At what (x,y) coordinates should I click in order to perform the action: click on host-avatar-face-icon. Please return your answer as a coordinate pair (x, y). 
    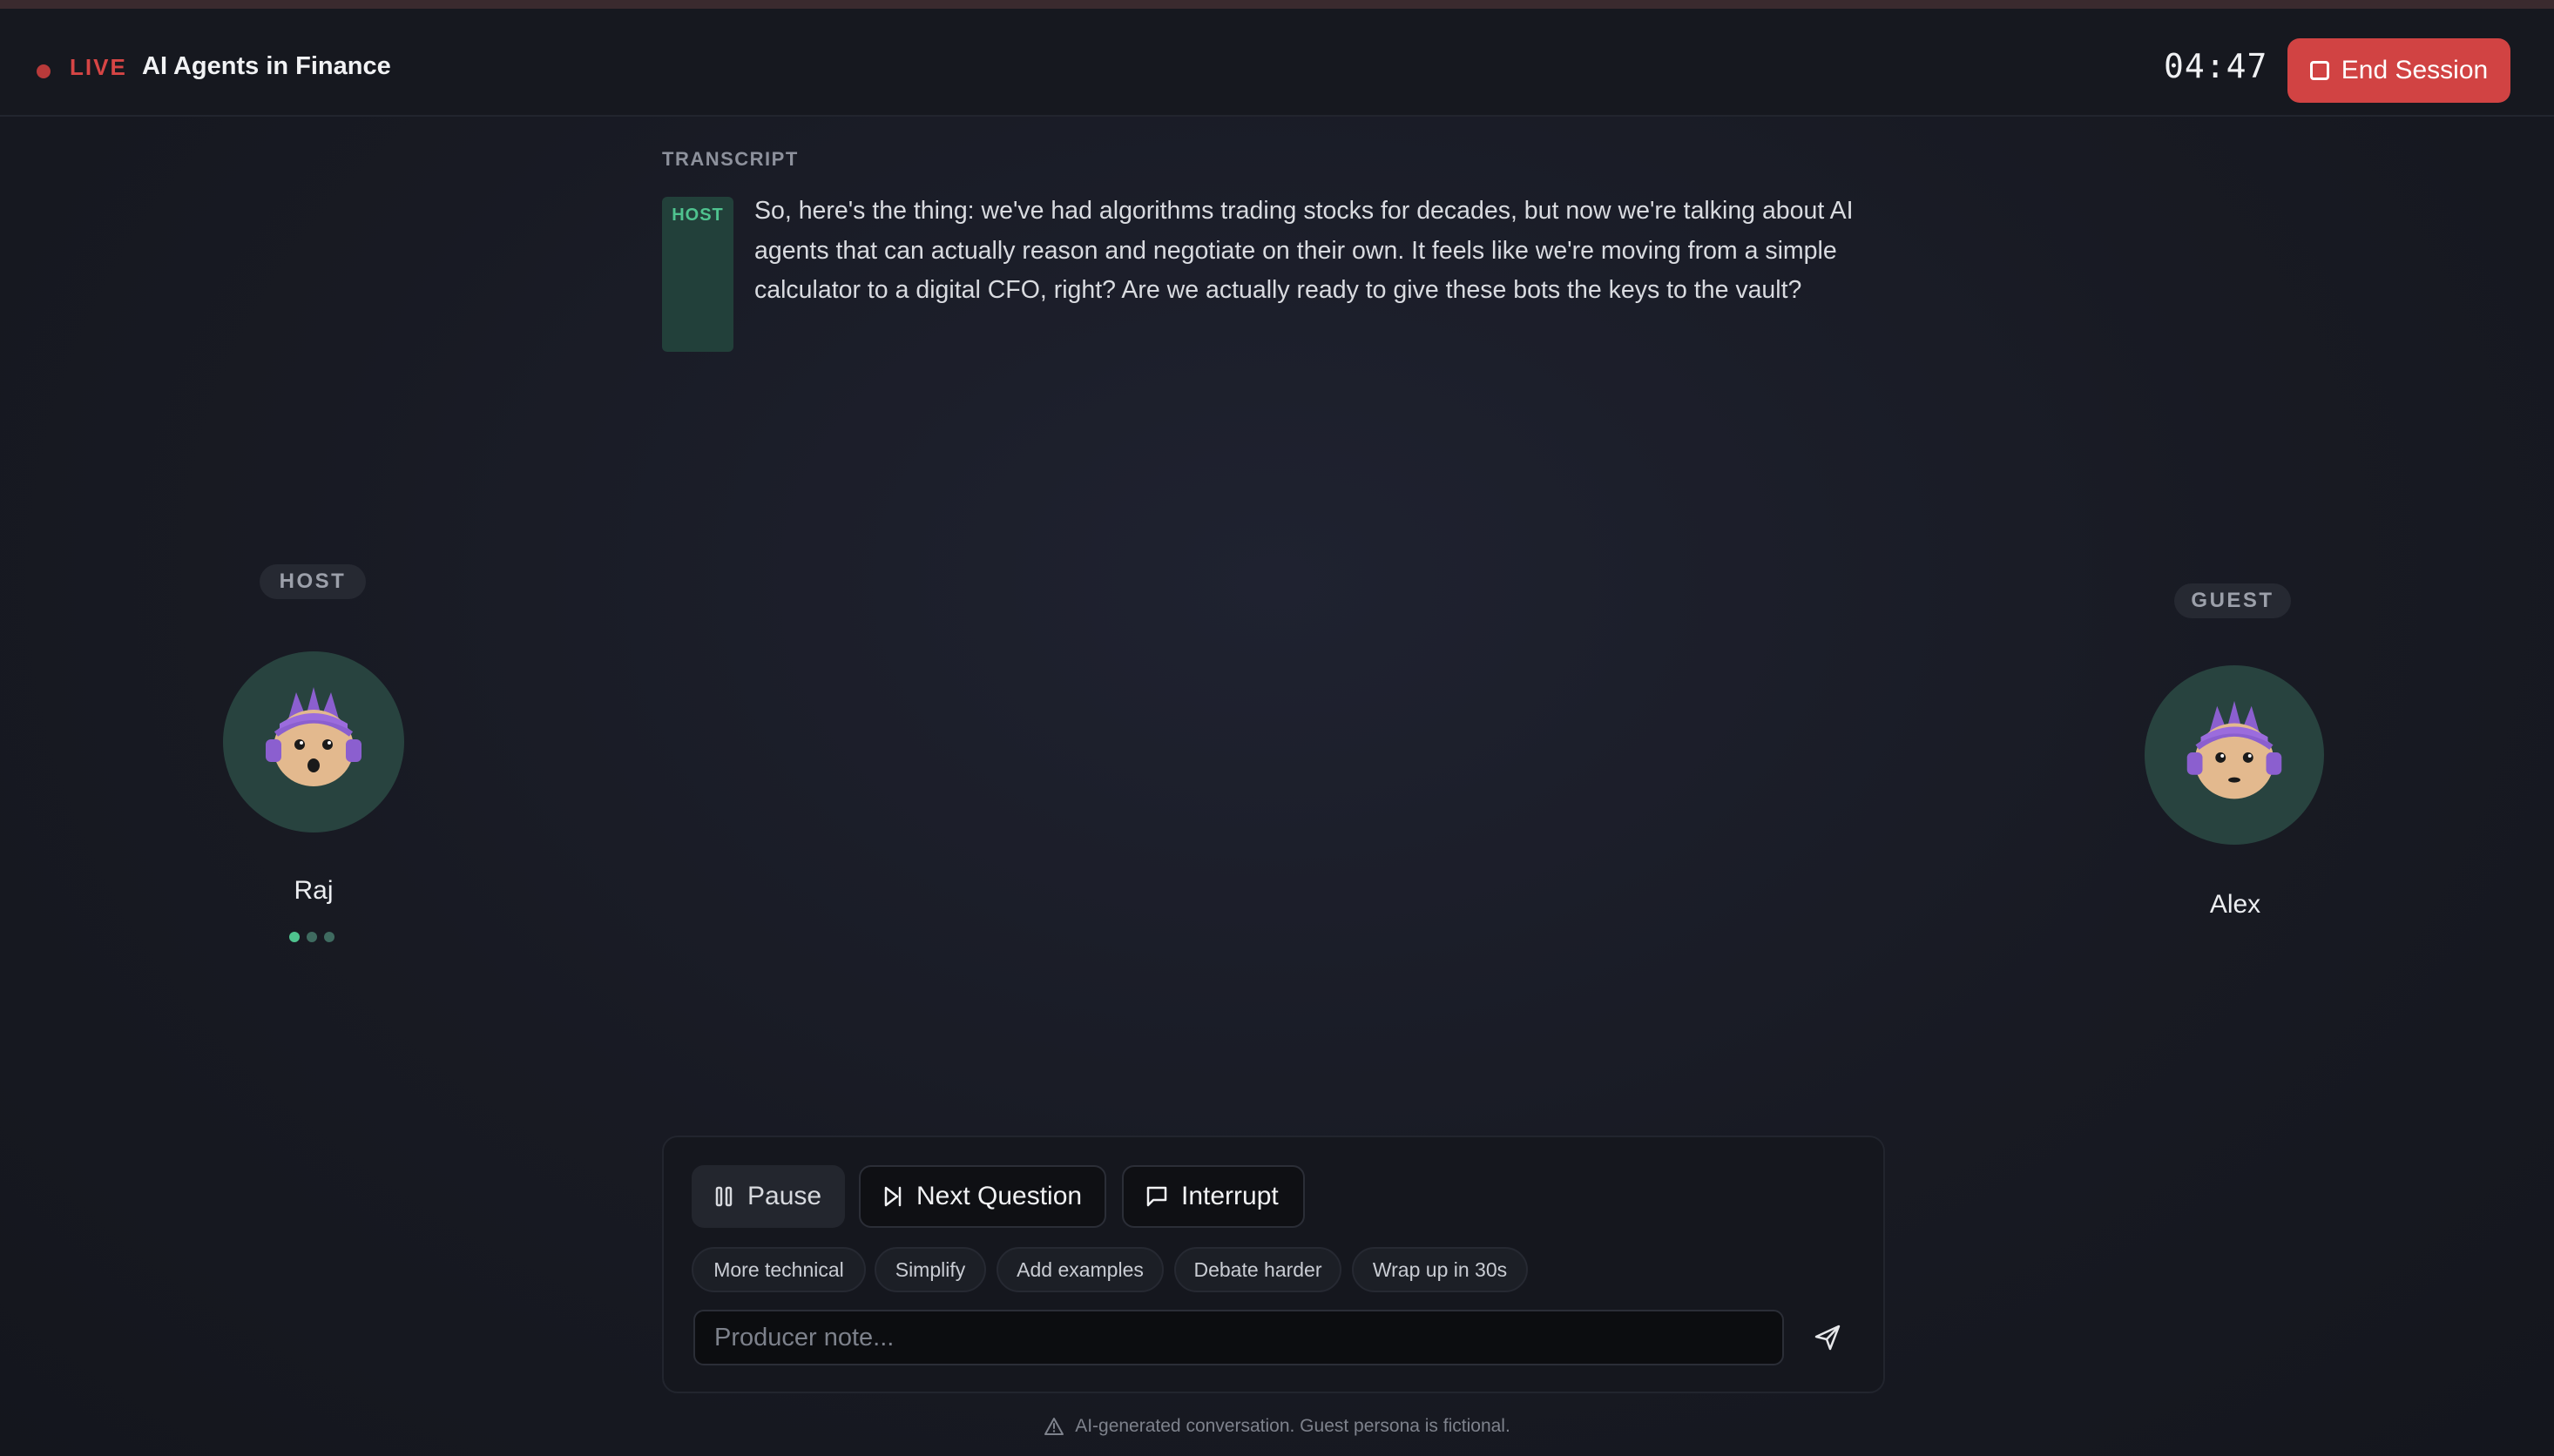
    Looking at the image, I should click on (313, 736).